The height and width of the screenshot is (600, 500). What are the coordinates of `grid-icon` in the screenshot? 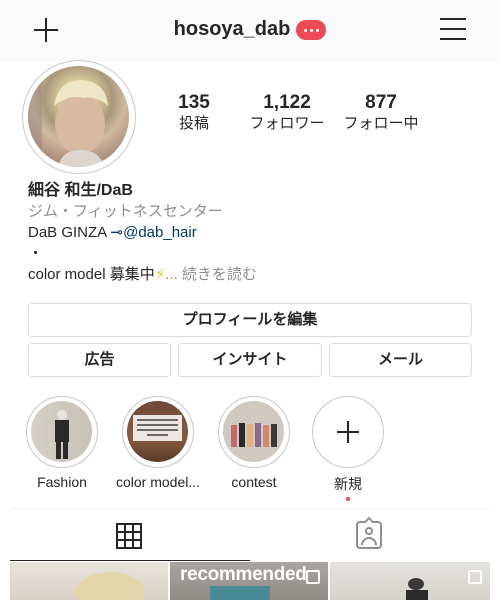 It's located at (129, 536).